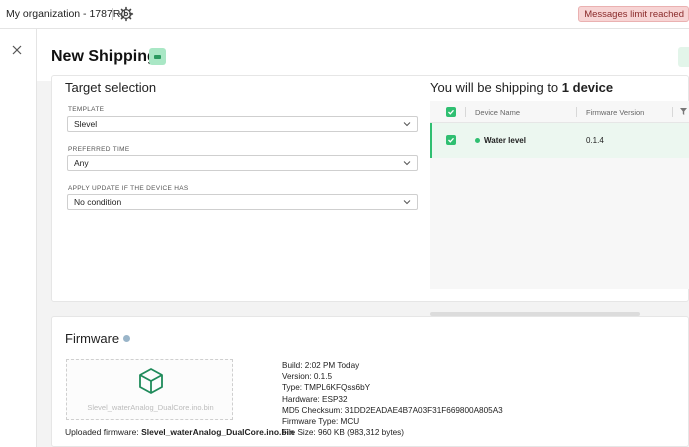 The width and height of the screenshot is (689, 447). What do you see at coordinates (150, 407) in the screenshot?
I see `upload-filename: Slevel_waterAnalog_DualCore.ino.bin` at bounding box center [150, 407].